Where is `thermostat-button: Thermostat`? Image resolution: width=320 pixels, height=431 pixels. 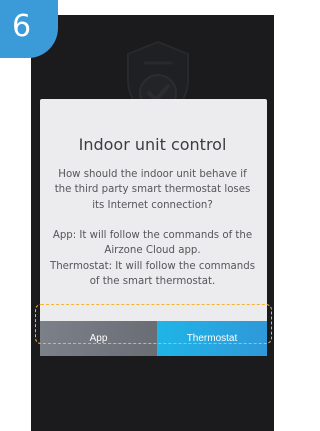
thermostat-button: Thermostat is located at coordinates (212, 338).